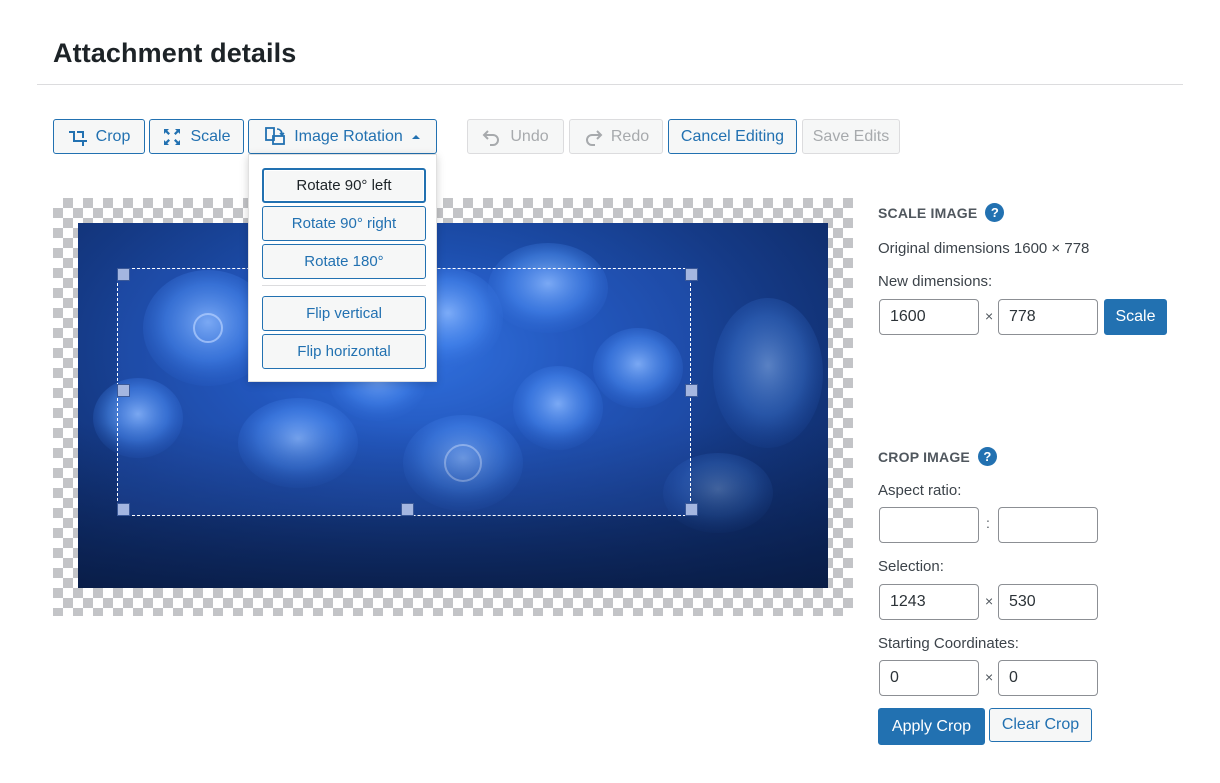 This screenshot has height=783, width=1220. Describe the element at coordinates (1048, 525) in the screenshot. I see `aspect-height-input` at that location.